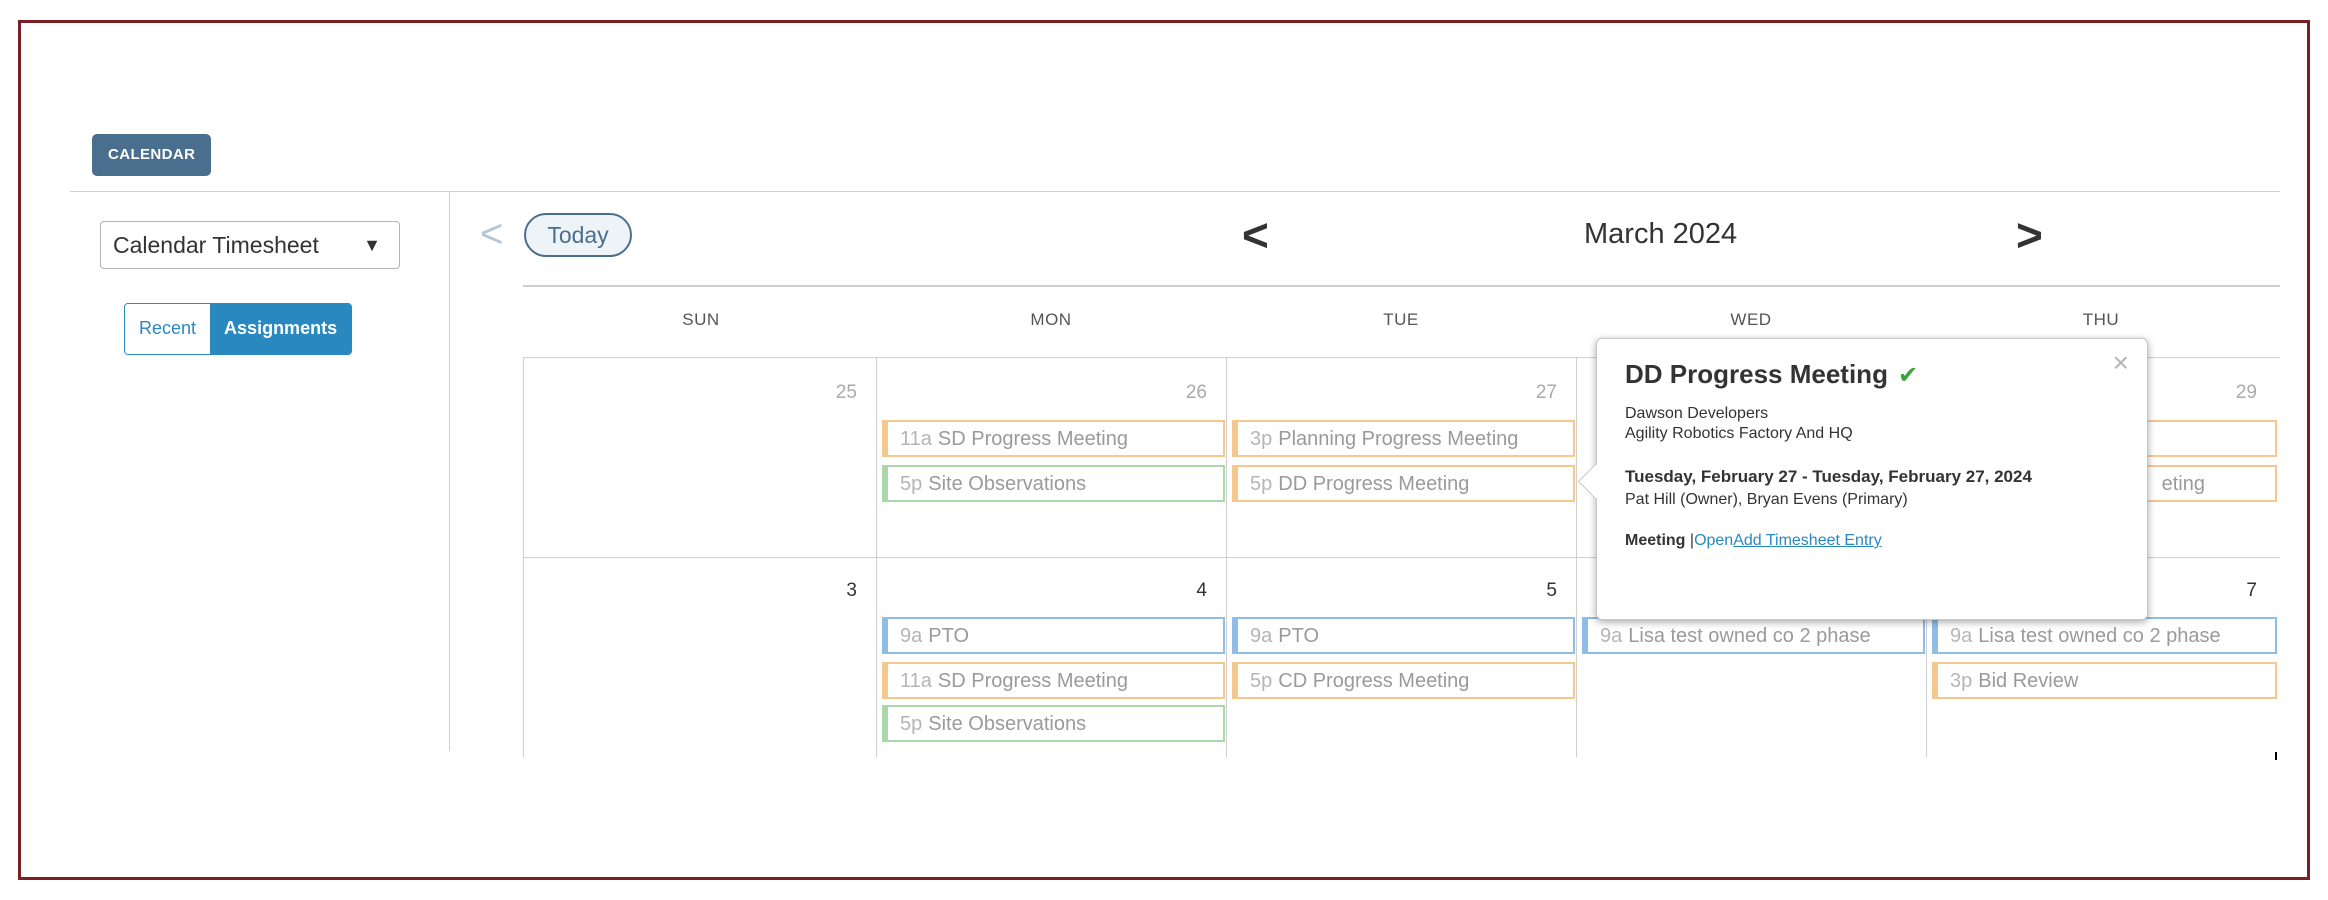 This screenshot has width=2328, height=900. Describe the element at coordinates (1739, 433) in the screenshot. I see `popup-project: Agility Robotics Factory And HQ` at that location.